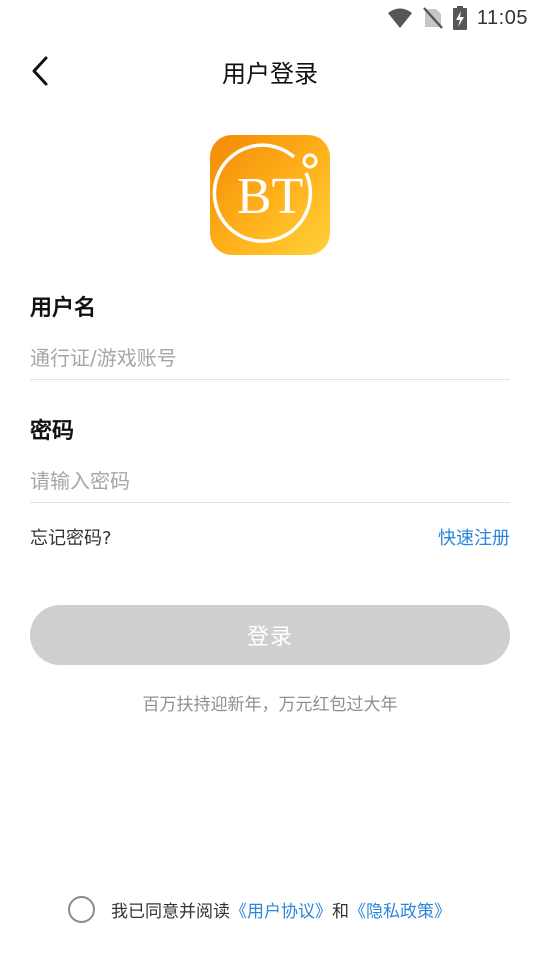 Image resolution: width=540 pixels, height=960 pixels. Describe the element at coordinates (170, 911) in the screenshot. I see `agreement-prefix: 我已同意并阅读` at that location.